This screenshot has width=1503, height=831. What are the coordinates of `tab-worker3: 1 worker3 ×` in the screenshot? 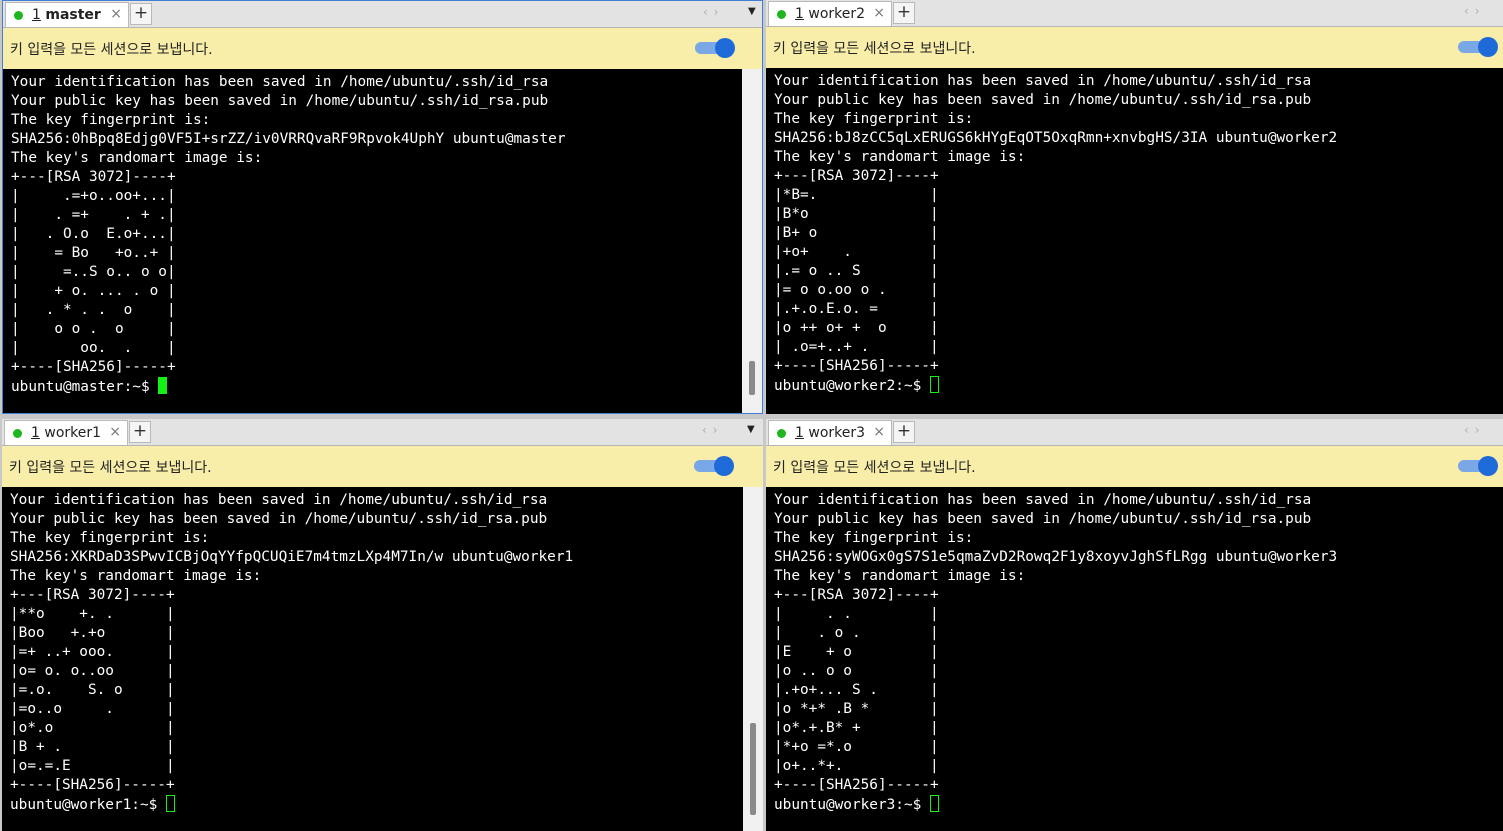 It's located at (830, 432).